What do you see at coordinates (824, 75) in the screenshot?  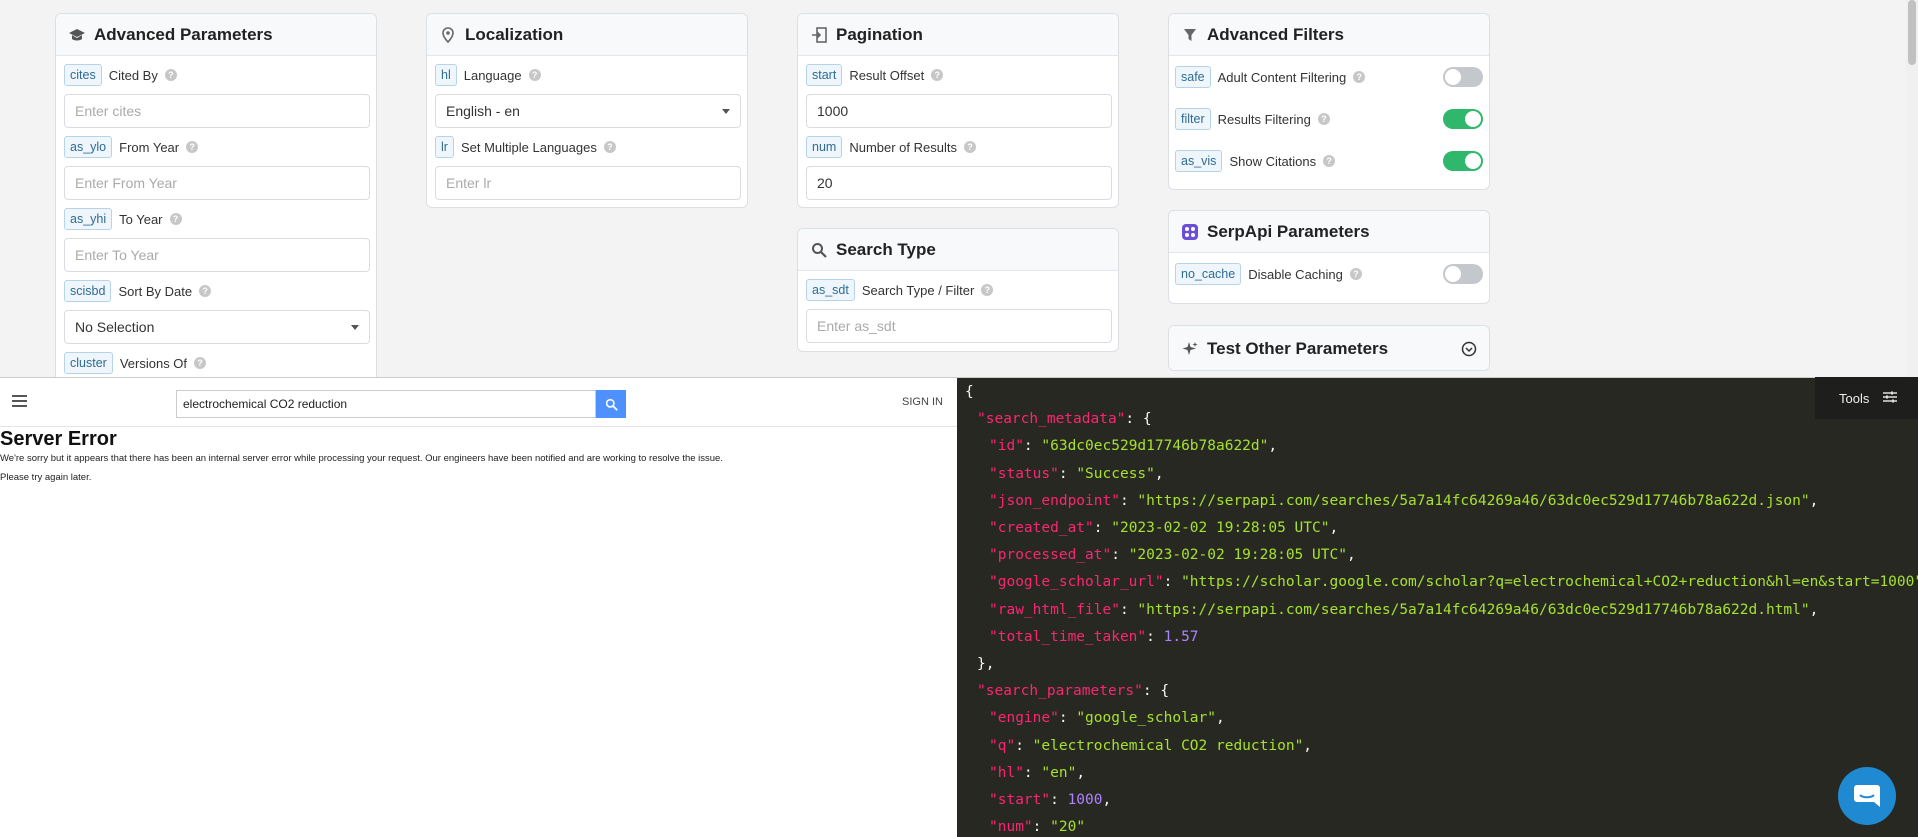 I see `param-tag: start` at bounding box center [824, 75].